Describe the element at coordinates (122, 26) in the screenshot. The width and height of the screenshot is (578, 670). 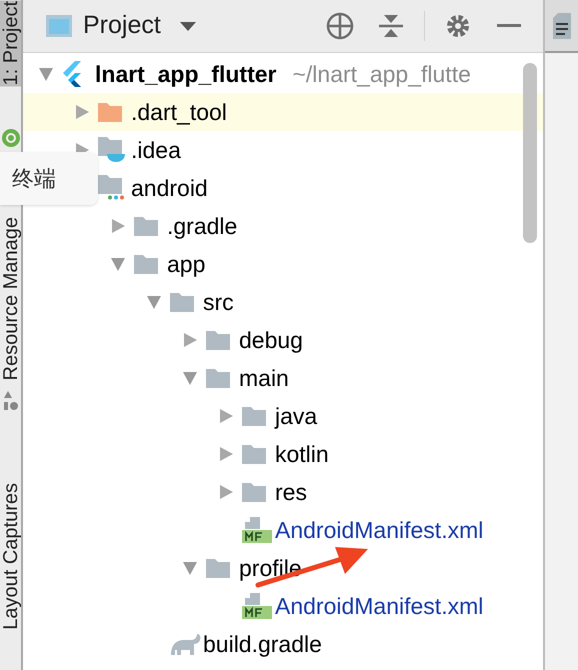
I see `panel-title: Project` at that location.